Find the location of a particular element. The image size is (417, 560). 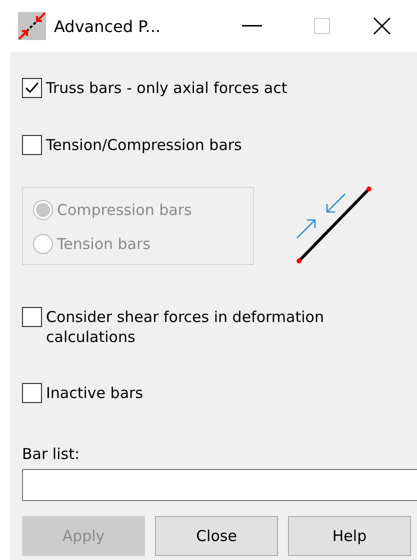

bar-list-label: Bar list: is located at coordinates (51, 454).